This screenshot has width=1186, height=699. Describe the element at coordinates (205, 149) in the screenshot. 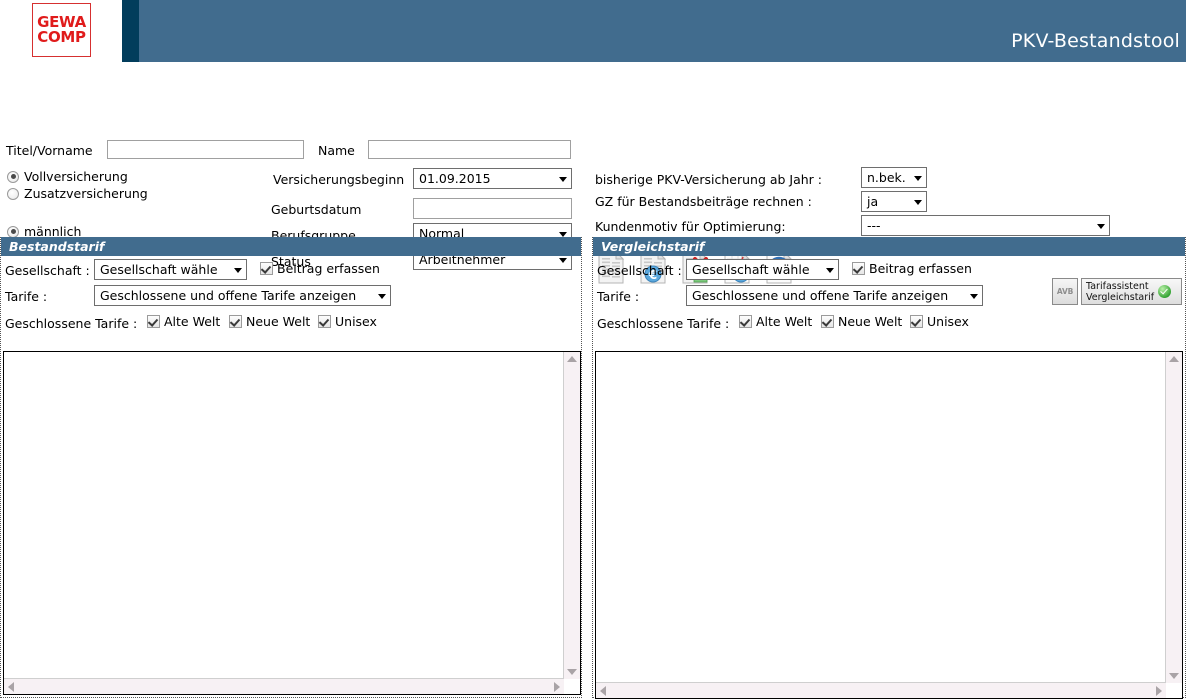

I see `titel-vorname-input` at that location.